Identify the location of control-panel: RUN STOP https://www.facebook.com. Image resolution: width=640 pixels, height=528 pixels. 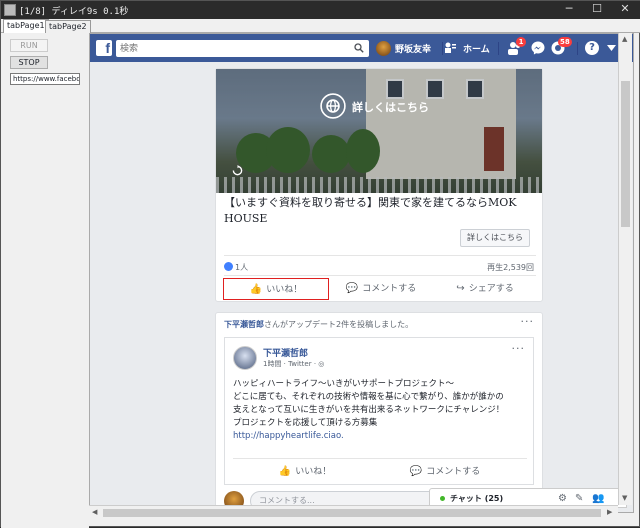
(45, 280).